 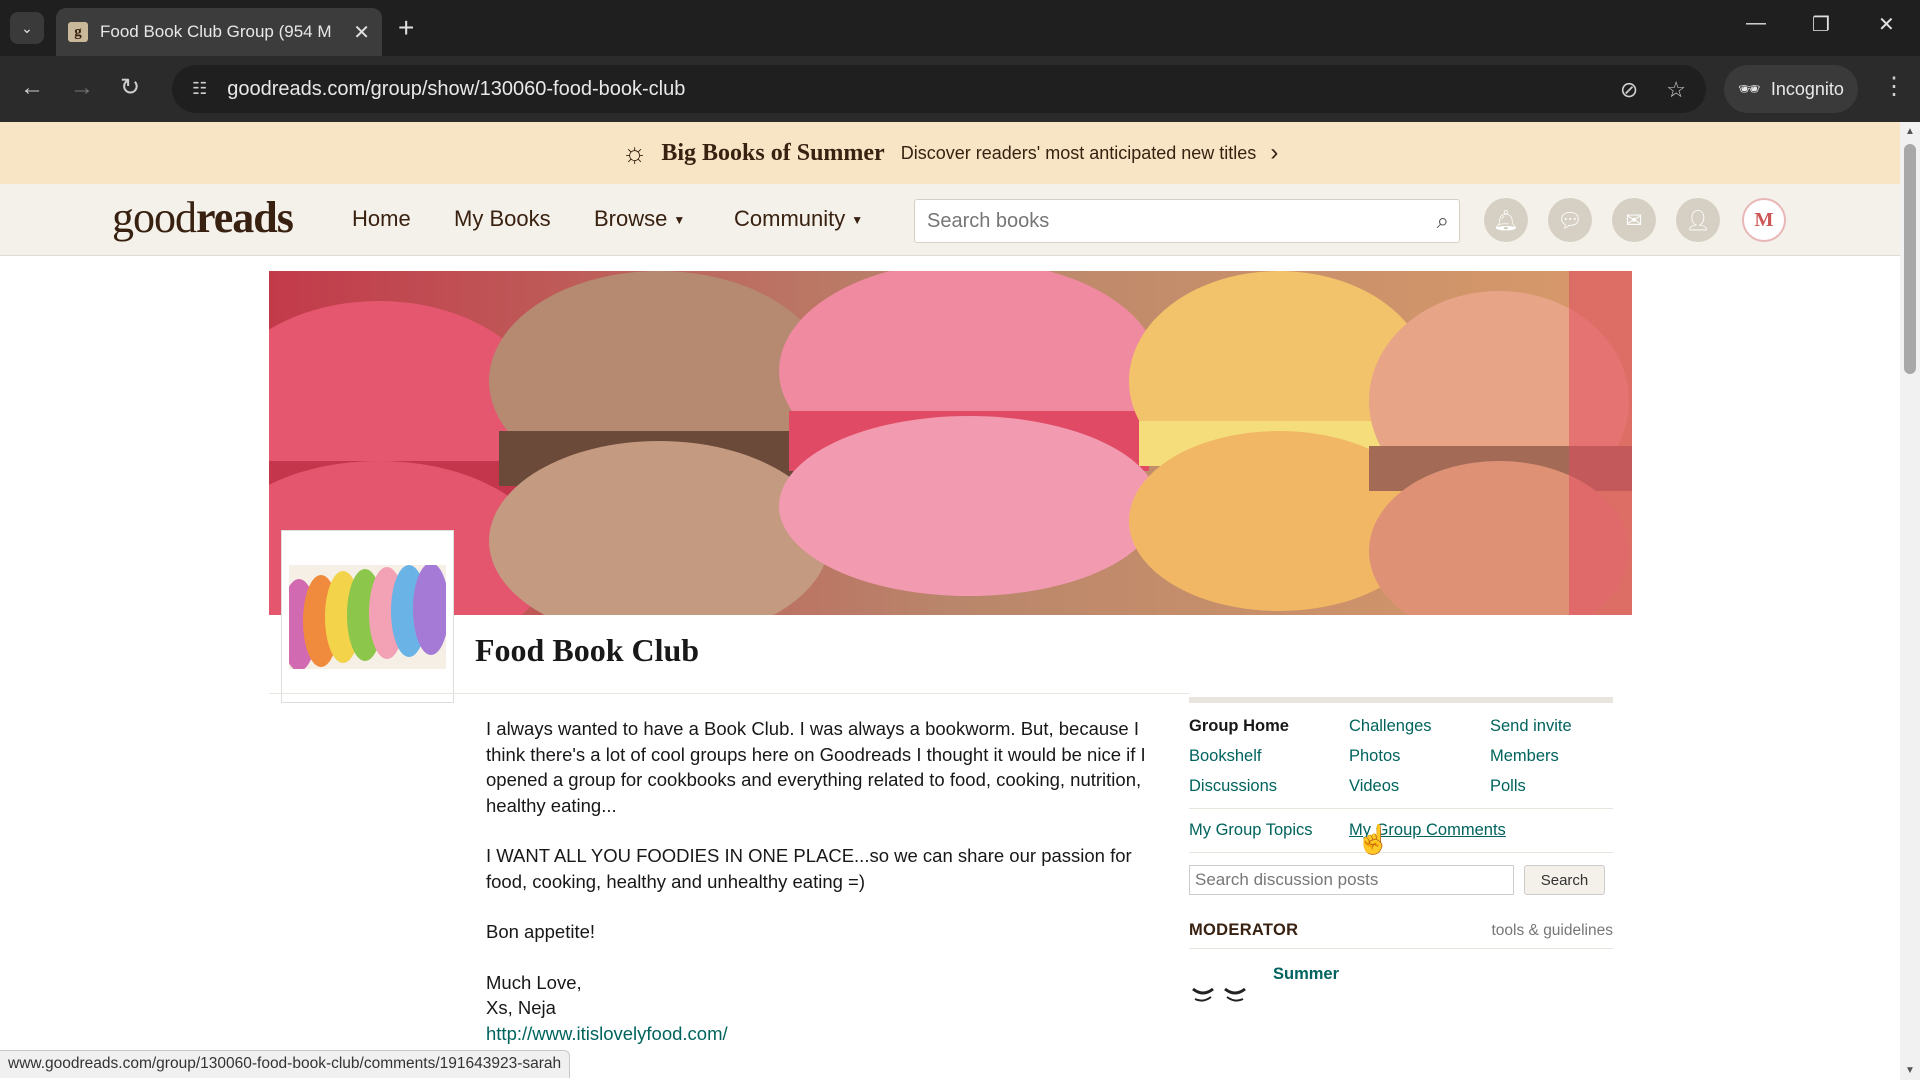 I want to click on nav-browse: Browse ▼, so click(x=639, y=219).